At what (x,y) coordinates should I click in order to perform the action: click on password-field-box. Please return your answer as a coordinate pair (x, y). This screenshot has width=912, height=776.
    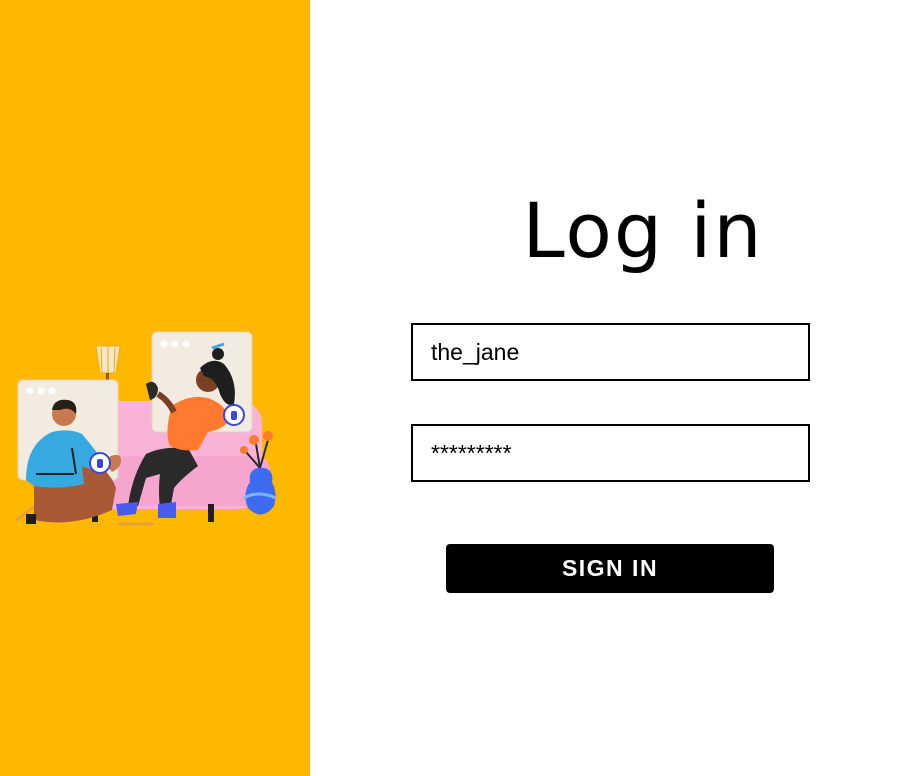
    Looking at the image, I should click on (610, 453).